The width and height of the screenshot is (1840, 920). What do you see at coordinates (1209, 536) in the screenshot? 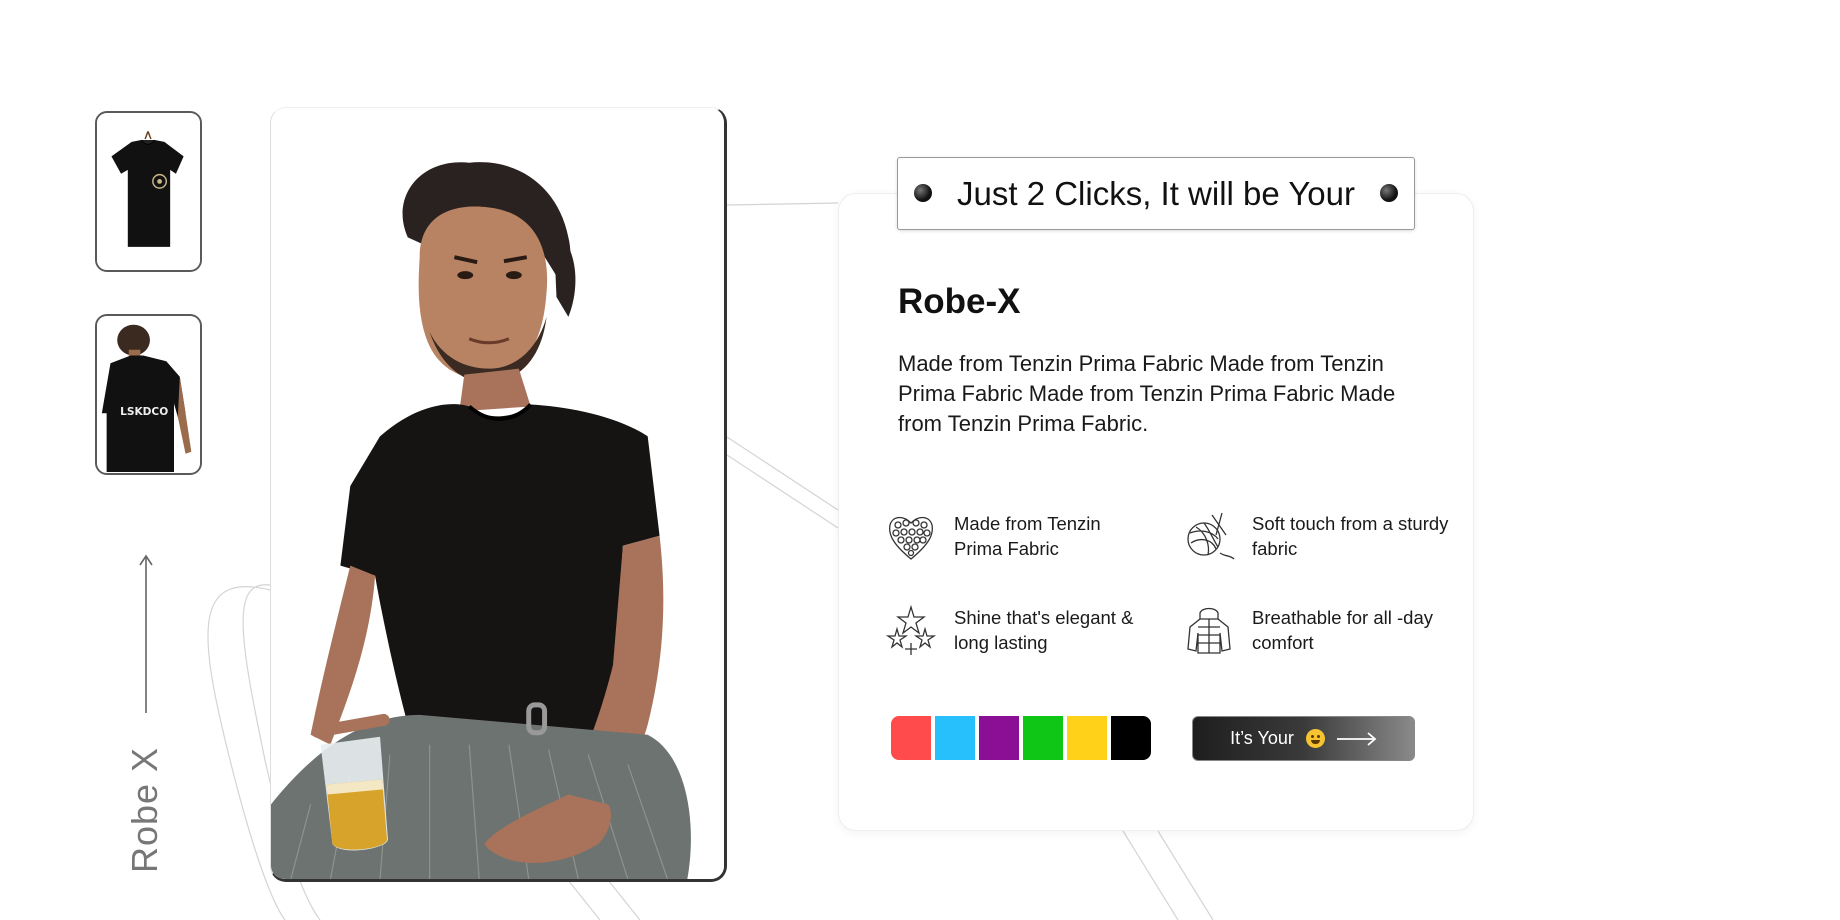
I see `yarn-ball-icon` at bounding box center [1209, 536].